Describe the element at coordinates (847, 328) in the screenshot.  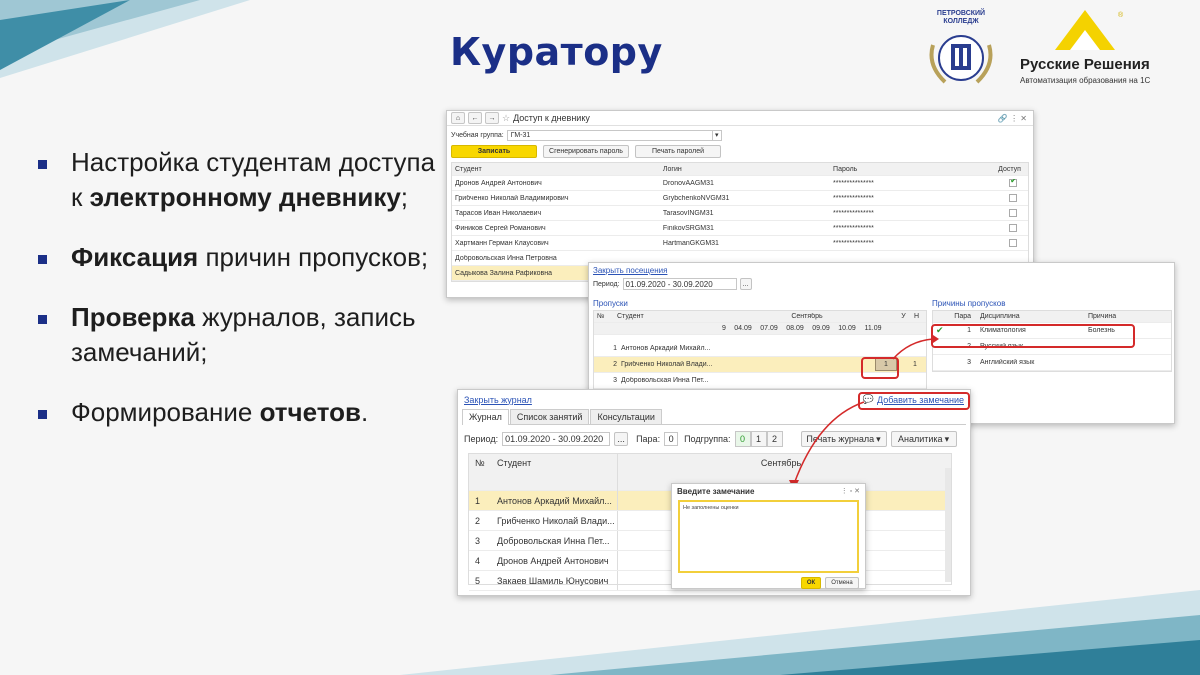
I see `date-header: 10.09` at that location.